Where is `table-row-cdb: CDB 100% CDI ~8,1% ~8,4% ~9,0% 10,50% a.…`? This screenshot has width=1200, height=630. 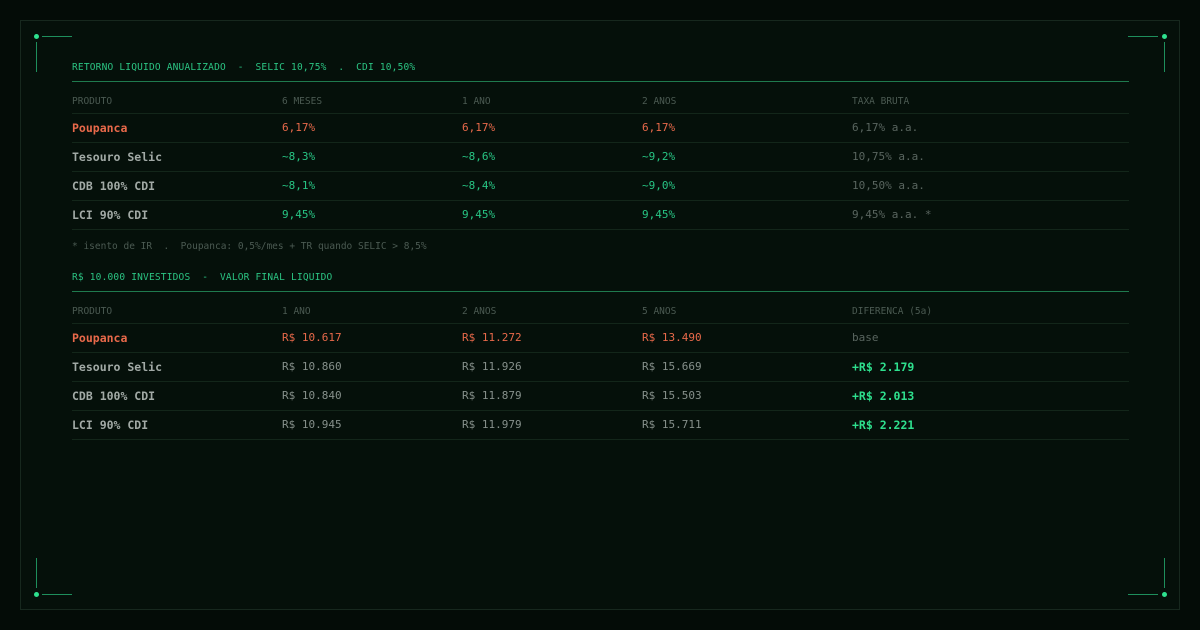 table-row-cdb: CDB 100% CDI ~8,1% ~8,4% ~9,0% 10,50% a.… is located at coordinates (600, 186).